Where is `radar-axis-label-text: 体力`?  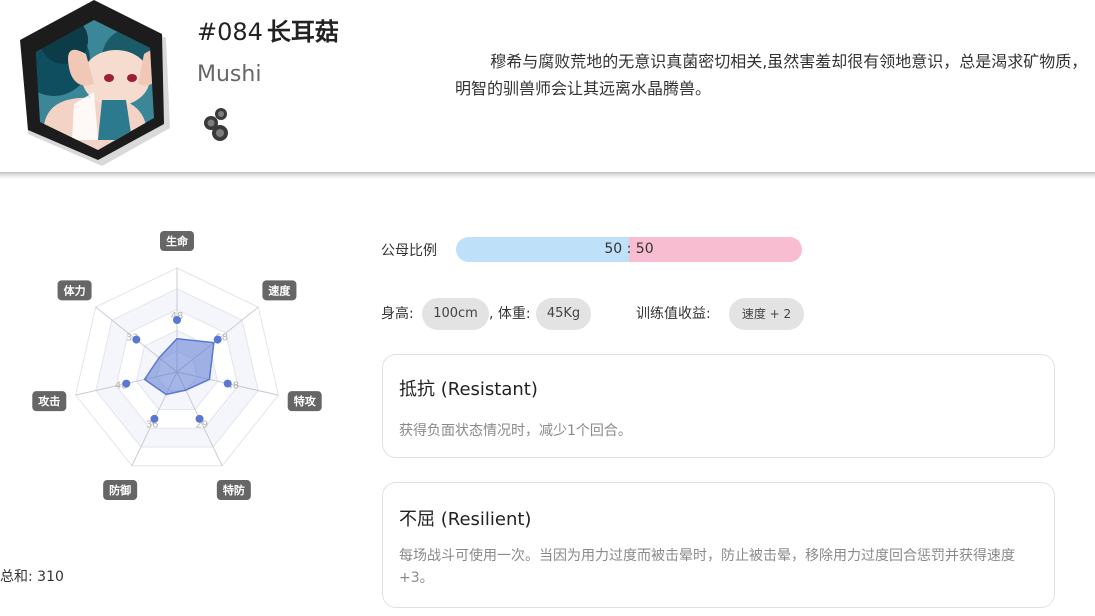
radar-axis-label-text: 体力 is located at coordinates (75, 290).